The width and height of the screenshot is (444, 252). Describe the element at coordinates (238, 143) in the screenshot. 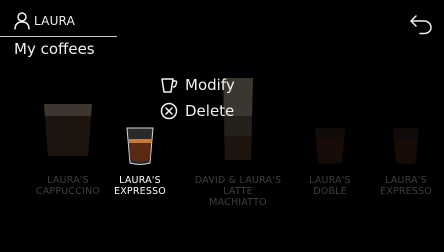

I see `coffee-item: DAVID & LAURA'S LATTE MACHIATTO` at that location.